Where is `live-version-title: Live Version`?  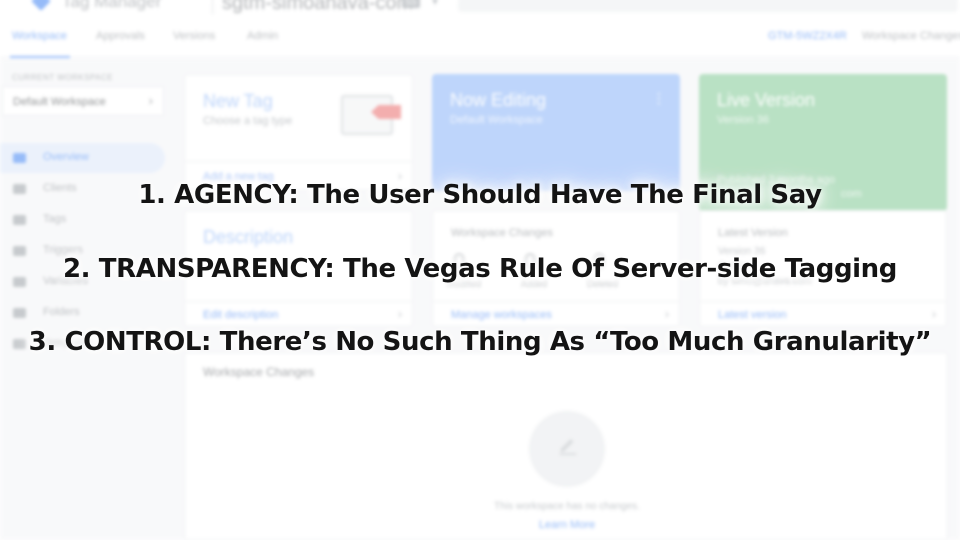 live-version-title: Live Version is located at coordinates (766, 100).